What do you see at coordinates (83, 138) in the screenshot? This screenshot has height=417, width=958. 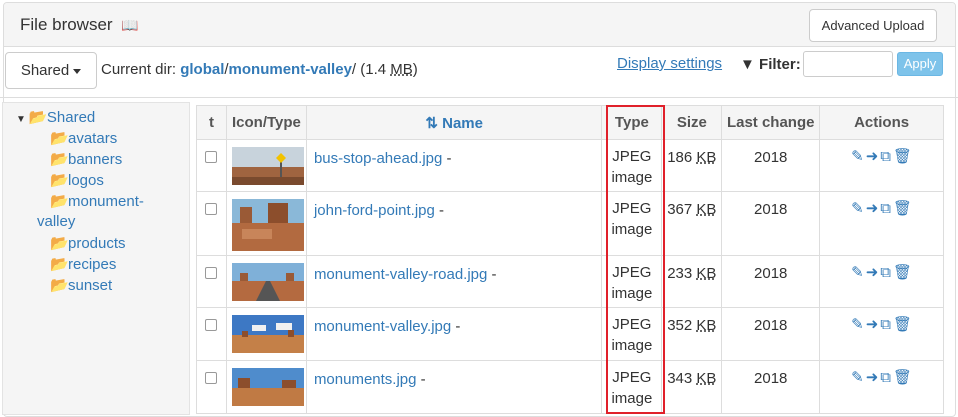 I see `tree-item-avatars: 📂avatars` at bounding box center [83, 138].